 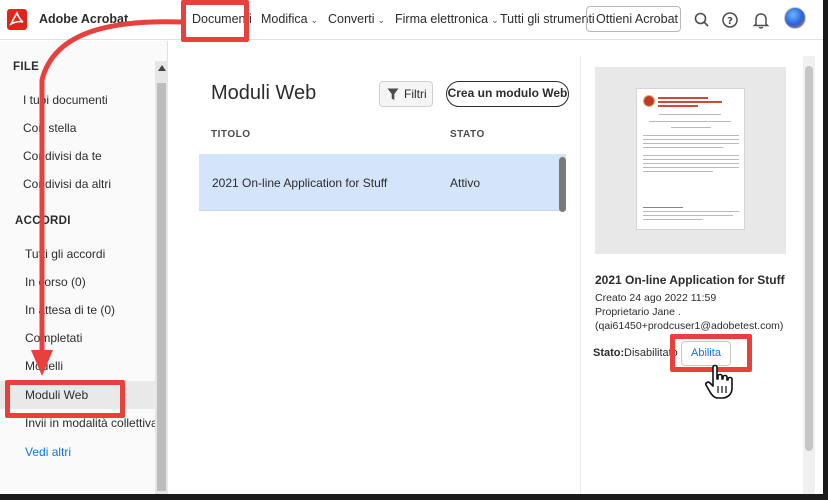 I want to click on annotation-arrow-icon, so click(x=107, y=197).